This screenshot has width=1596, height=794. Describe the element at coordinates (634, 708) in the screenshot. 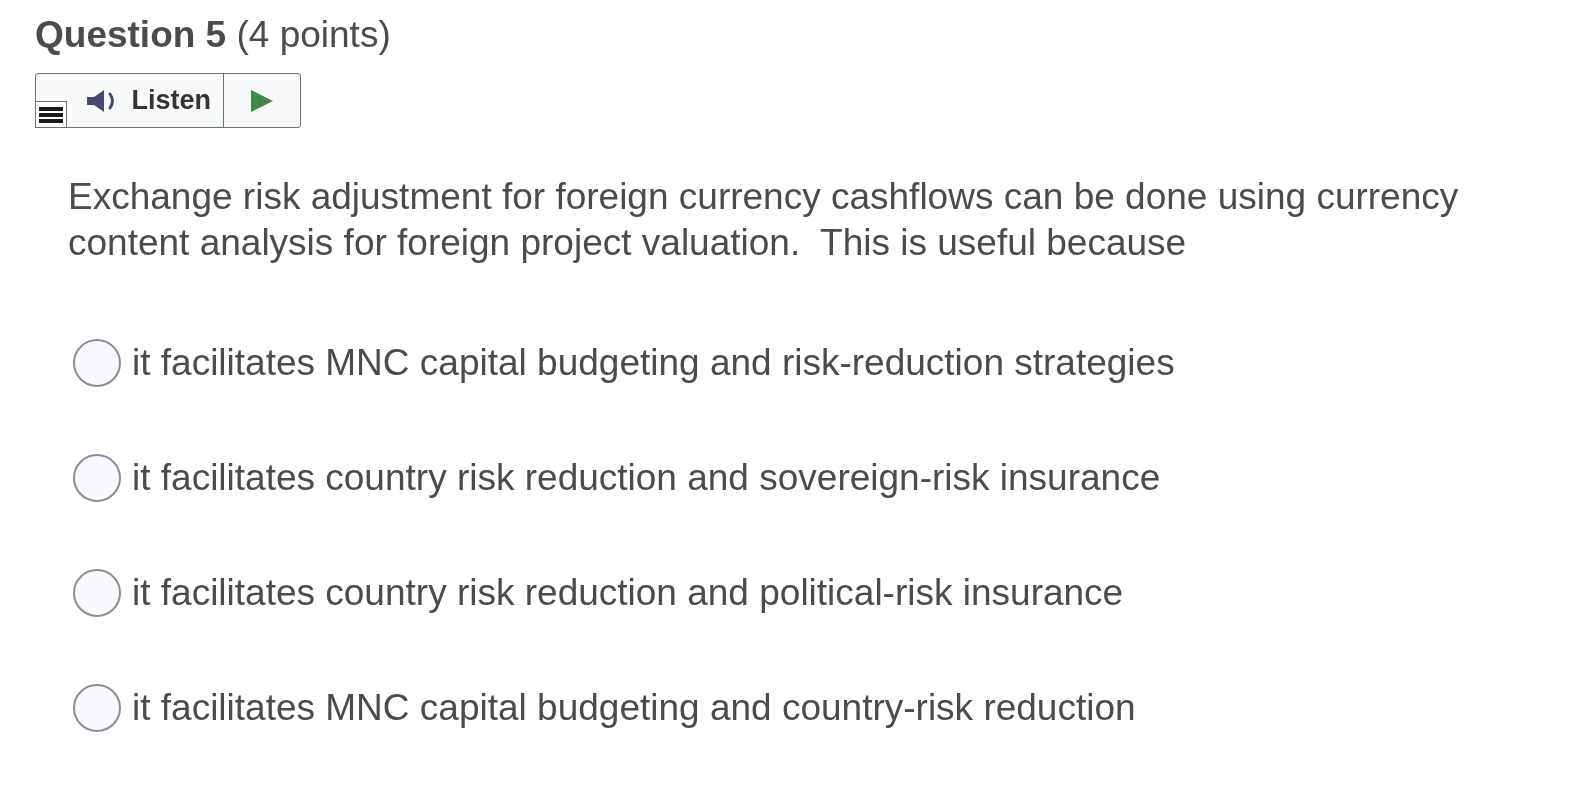

I see `answer-option: it facilitates MNC capital budgeting and country-risk reduction` at that location.